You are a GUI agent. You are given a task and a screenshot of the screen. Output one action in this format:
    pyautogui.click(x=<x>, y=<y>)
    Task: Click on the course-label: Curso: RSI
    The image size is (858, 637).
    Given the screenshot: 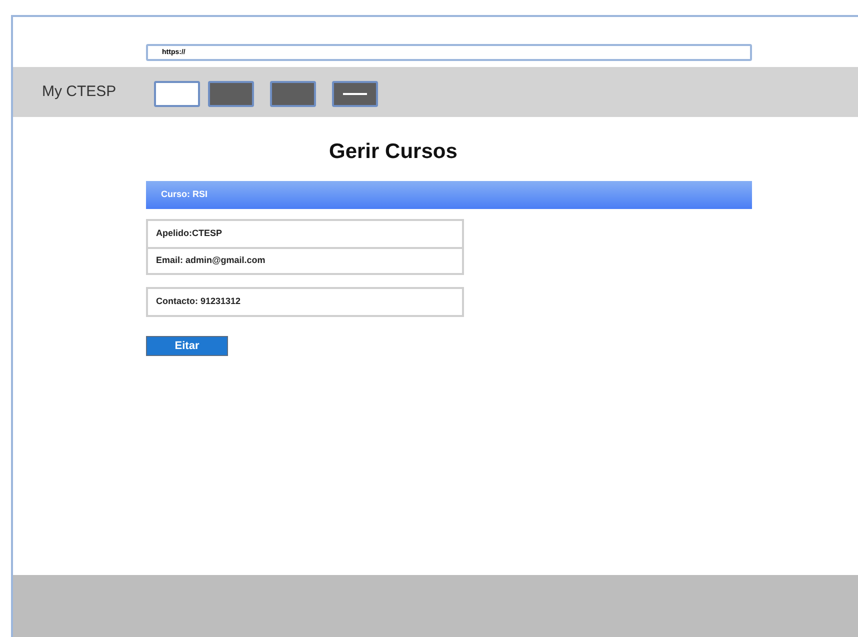 What is the action you would take?
    pyautogui.click(x=184, y=195)
    